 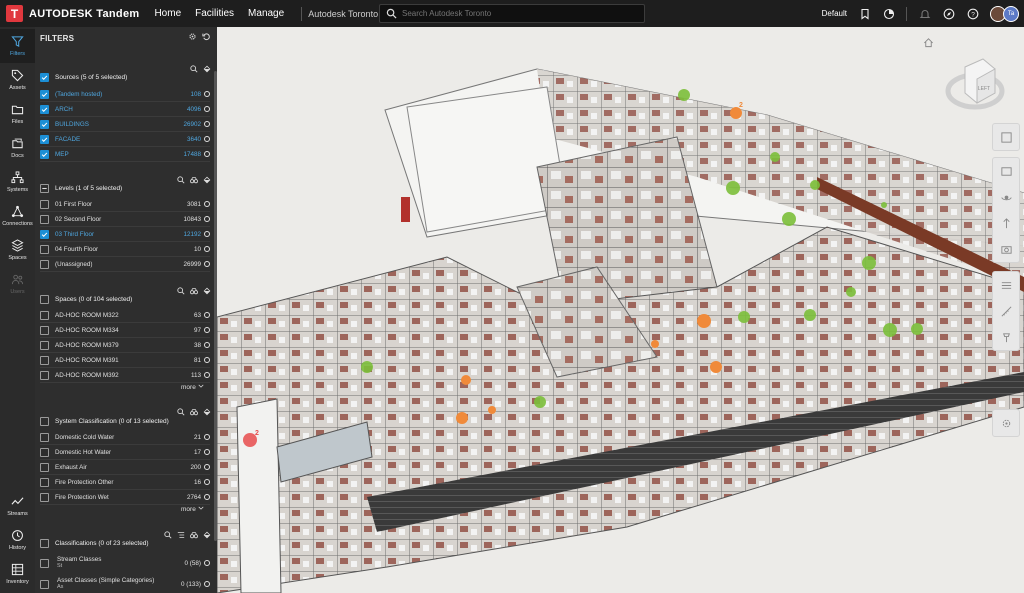 I want to click on space-row: AD-HOC ROOM M392 113, so click(x=125, y=375).